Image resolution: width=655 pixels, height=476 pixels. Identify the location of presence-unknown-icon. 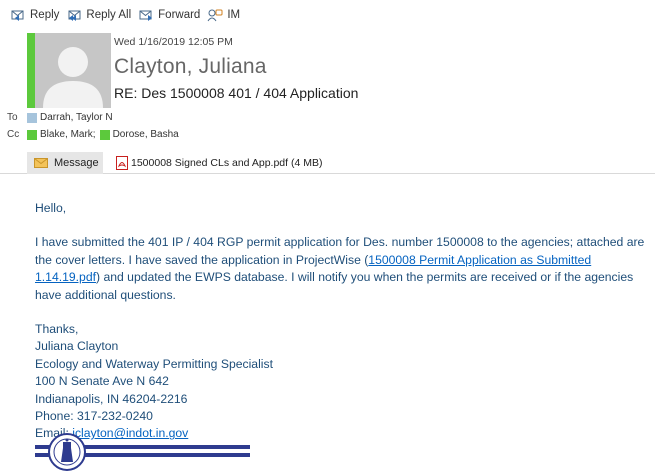
(32, 117).